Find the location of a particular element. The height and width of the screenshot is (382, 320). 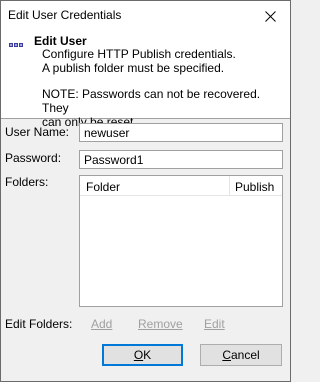

title-bar: Edit User Credentials is located at coordinates (145, 16).